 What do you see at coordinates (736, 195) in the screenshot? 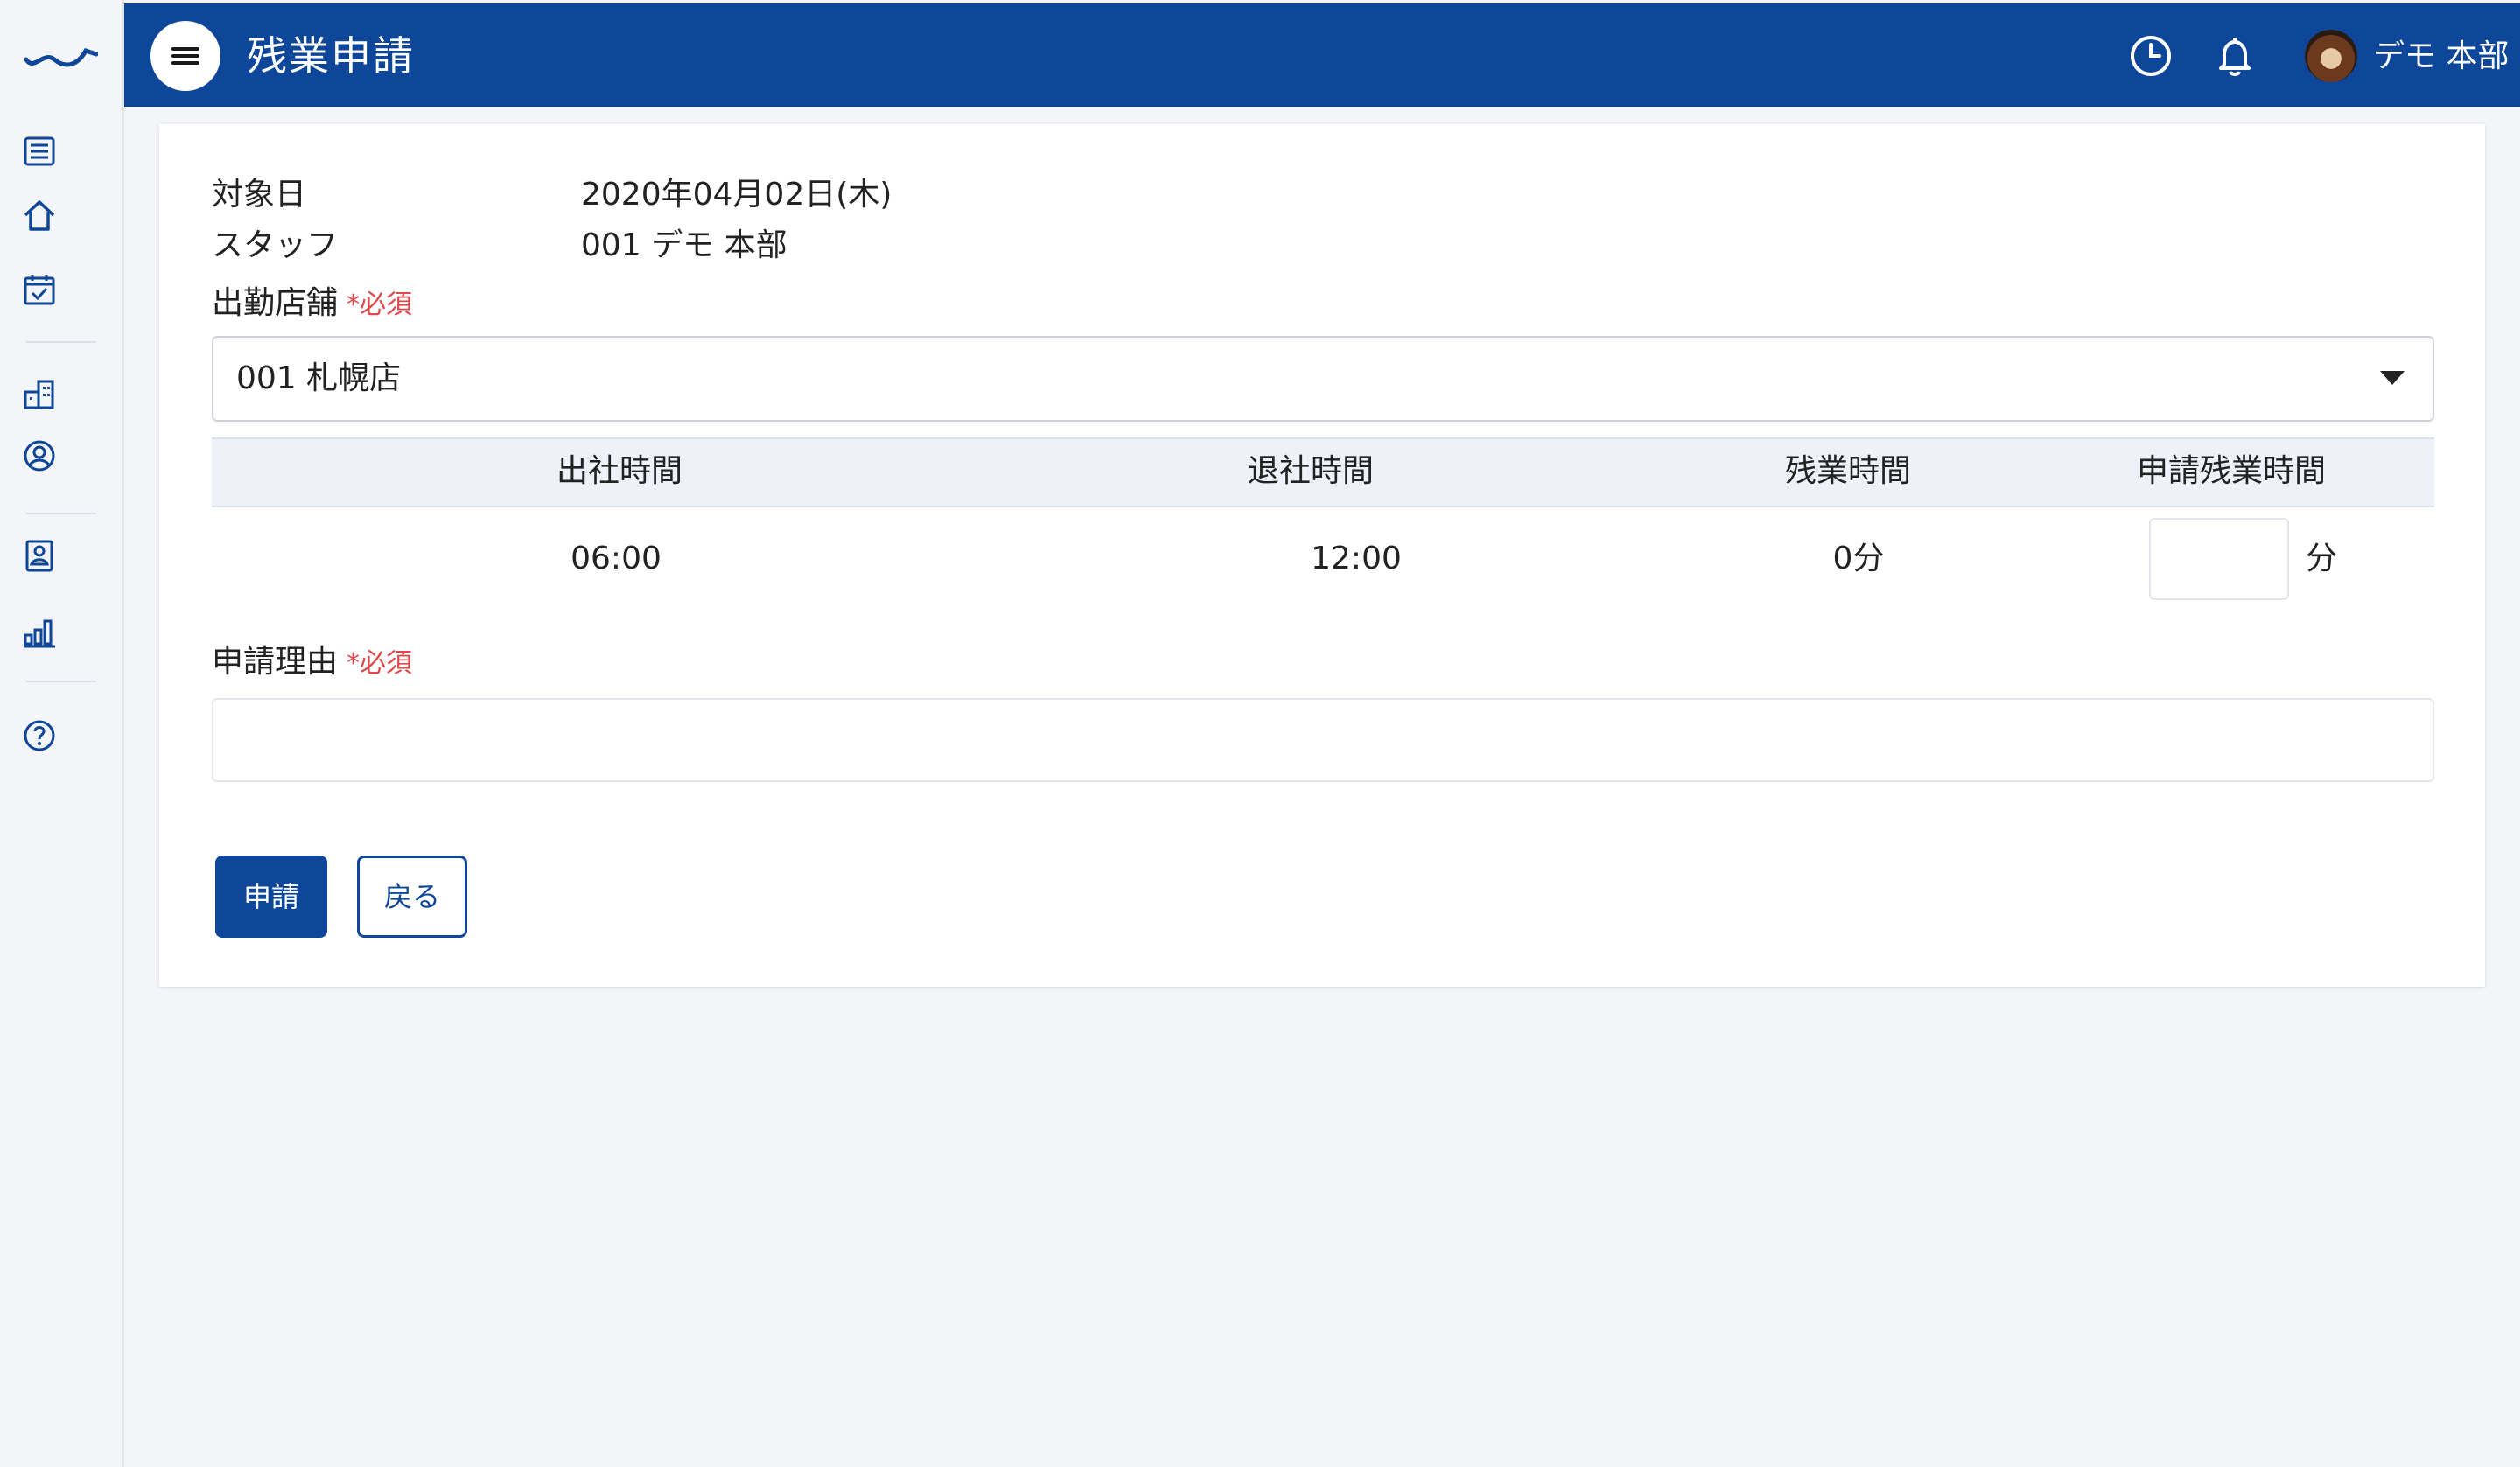
I see `target-date-value: 2020年04月02日(木)` at bounding box center [736, 195].